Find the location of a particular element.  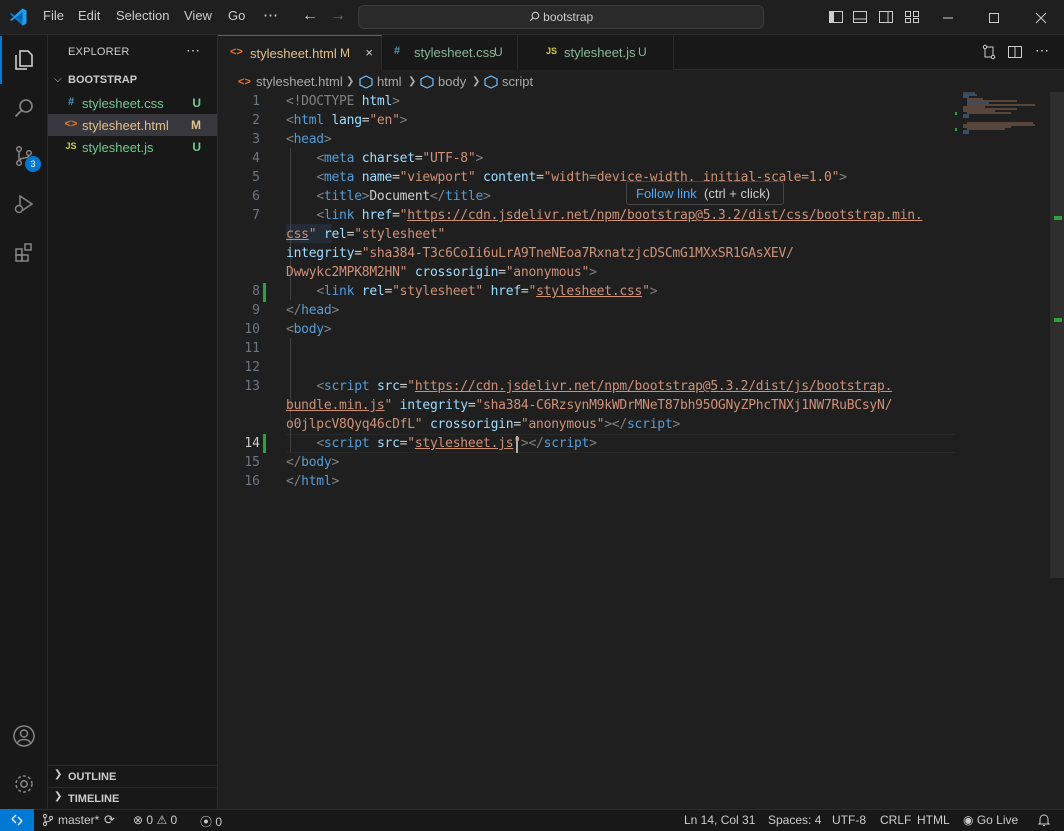

accounts-icon is located at coordinates (24, 736).